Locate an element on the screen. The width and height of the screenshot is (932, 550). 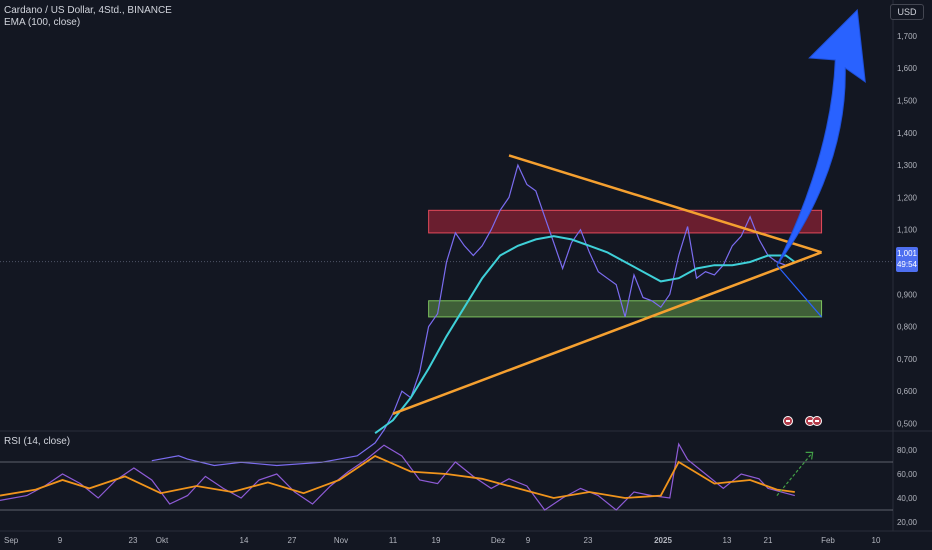
current-price-value: 1,001 is located at coordinates (907, 253).